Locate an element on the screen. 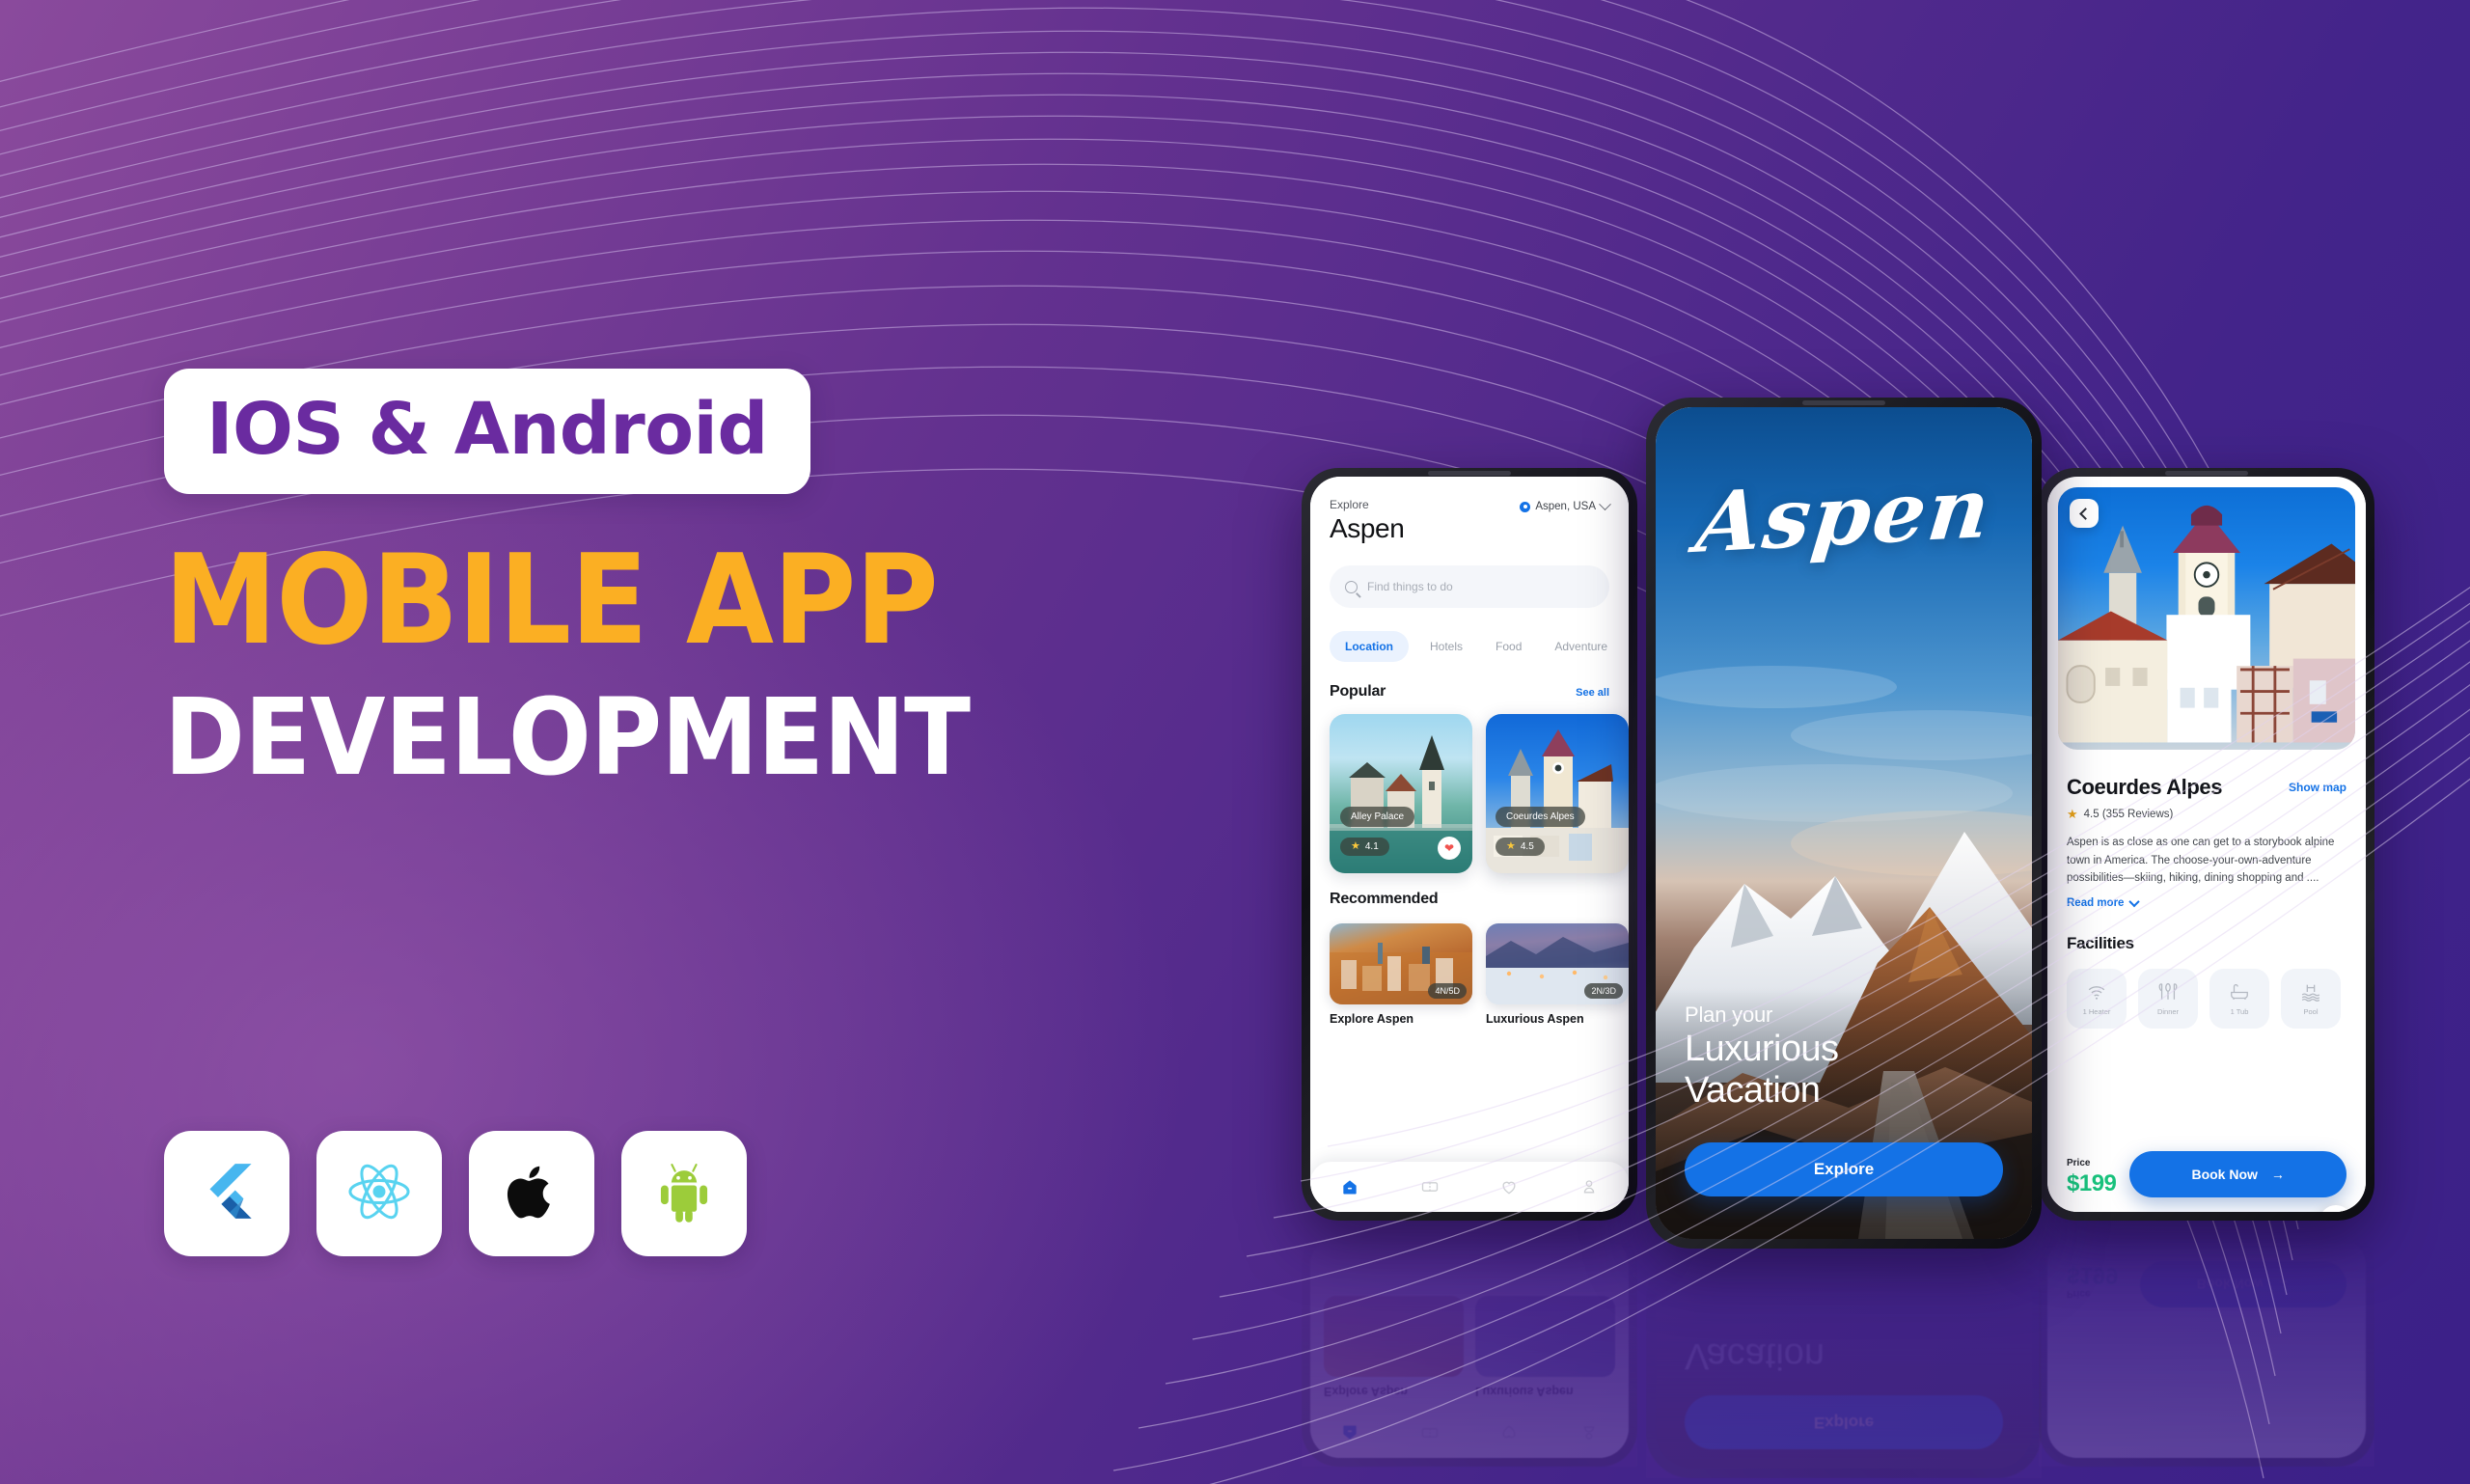 This screenshot has height=1484, width=2470. popular-card: Alley Palace ★ 4.1 ❤ is located at coordinates (1401, 793).